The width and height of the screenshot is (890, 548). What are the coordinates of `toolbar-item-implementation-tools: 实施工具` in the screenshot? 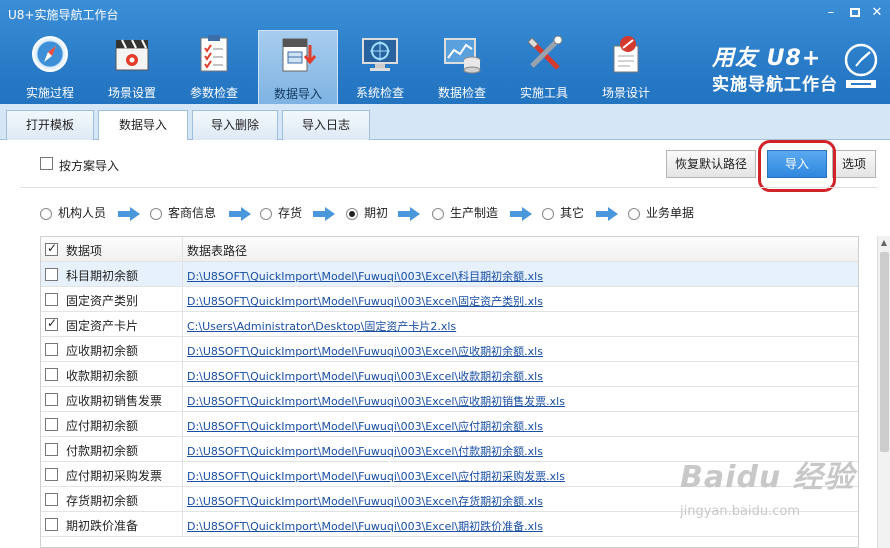 It's located at (544, 67).